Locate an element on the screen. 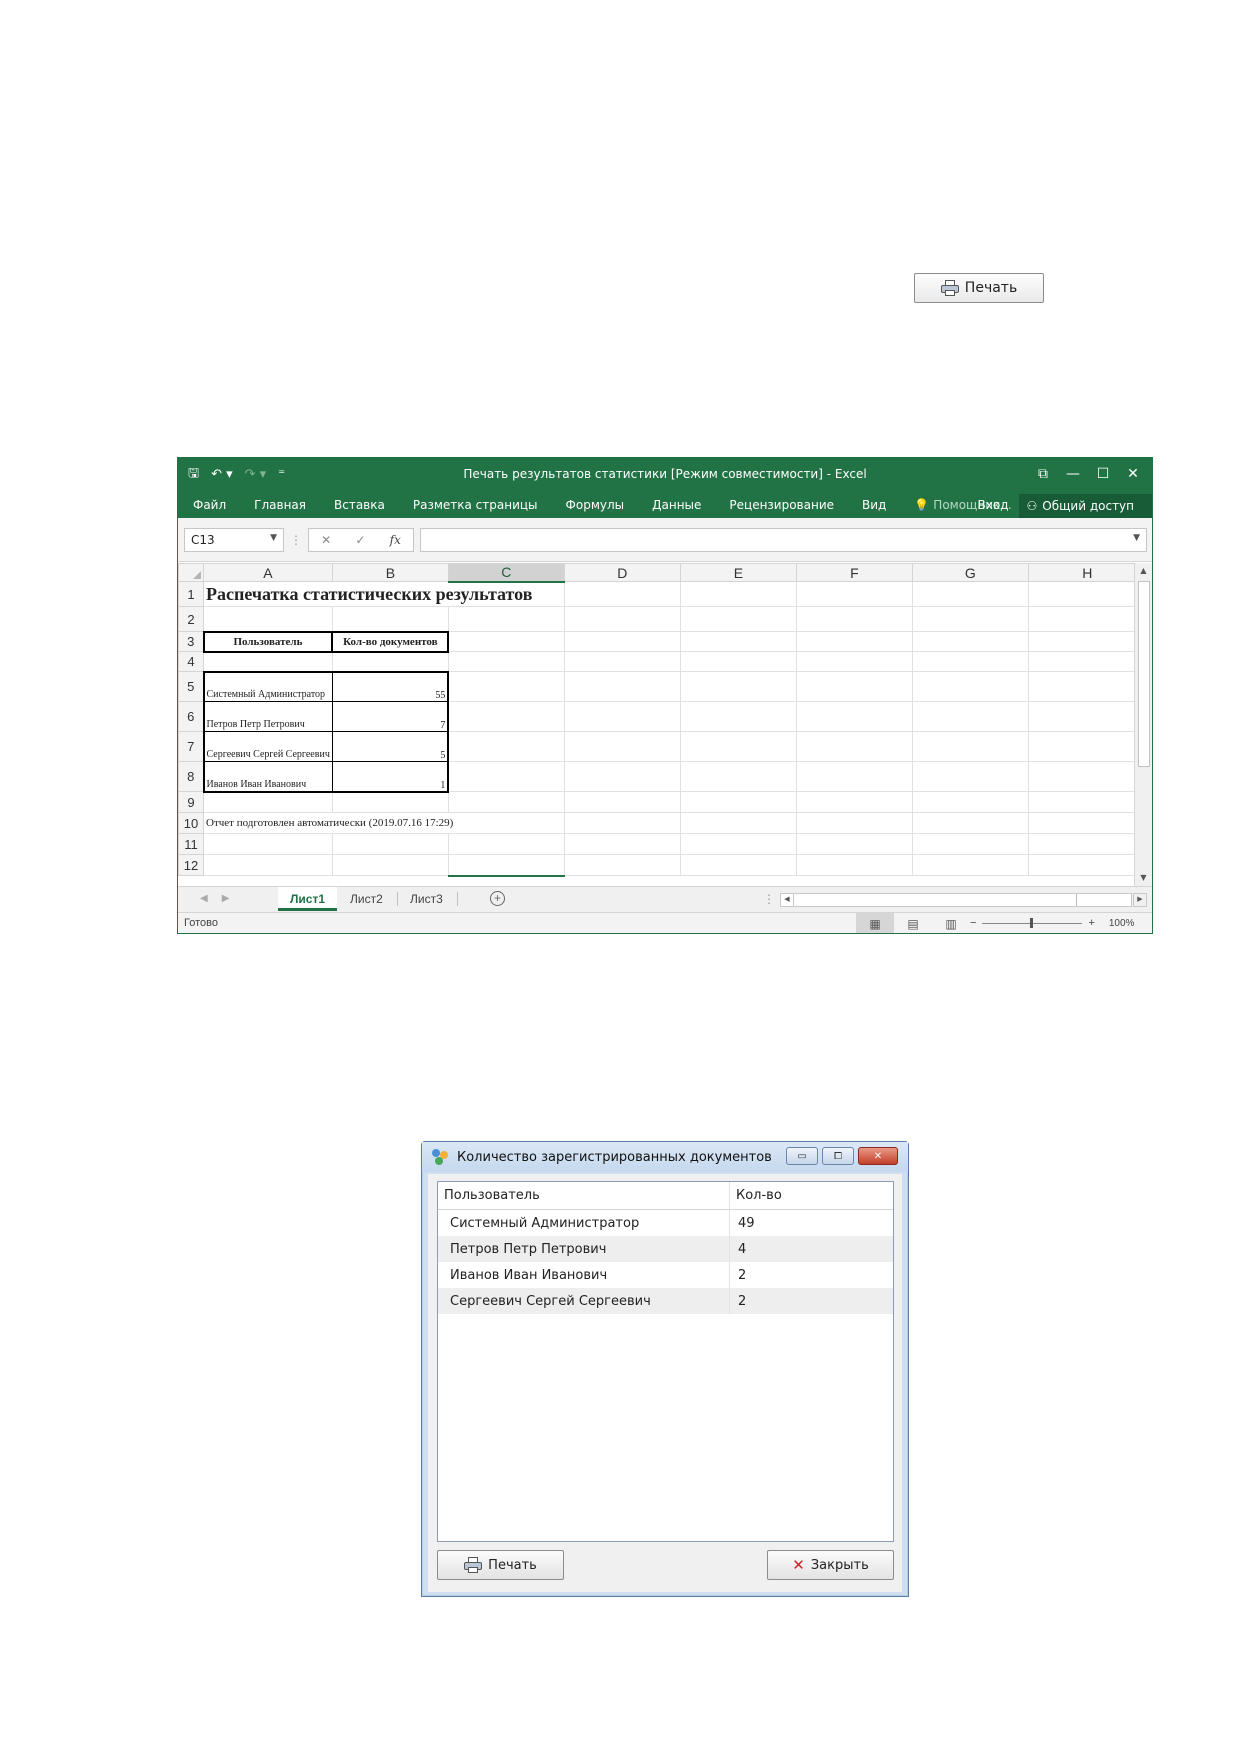  zoom-slider is located at coordinates (1032, 922).